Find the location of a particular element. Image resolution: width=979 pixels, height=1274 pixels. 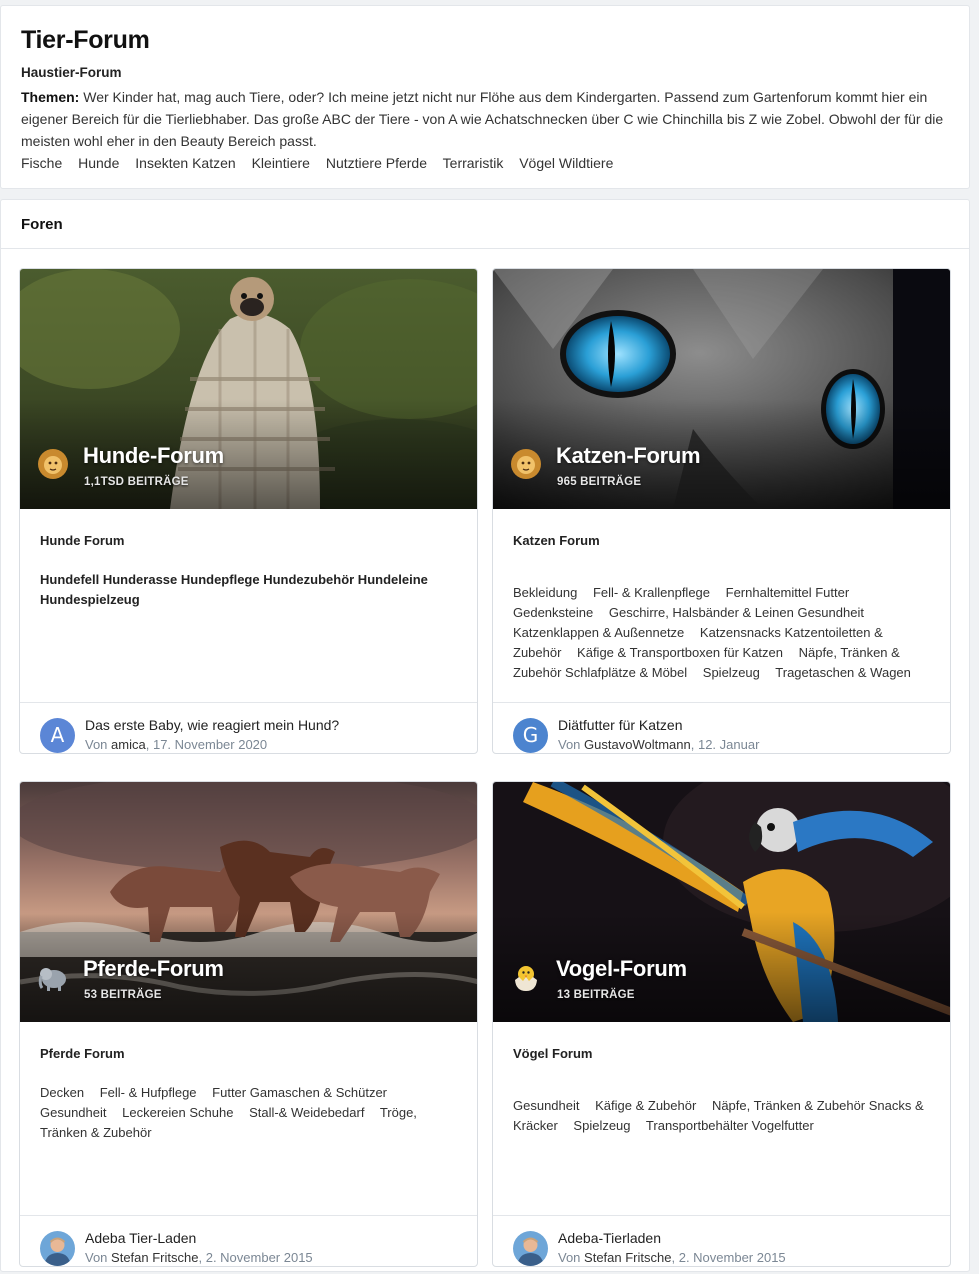

last-post-date: , 12. Januar is located at coordinates (725, 744).